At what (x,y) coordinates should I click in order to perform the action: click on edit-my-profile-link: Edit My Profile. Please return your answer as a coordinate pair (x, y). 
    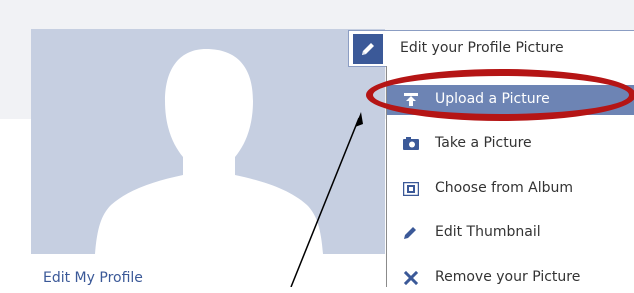
    Looking at the image, I should click on (93, 278).